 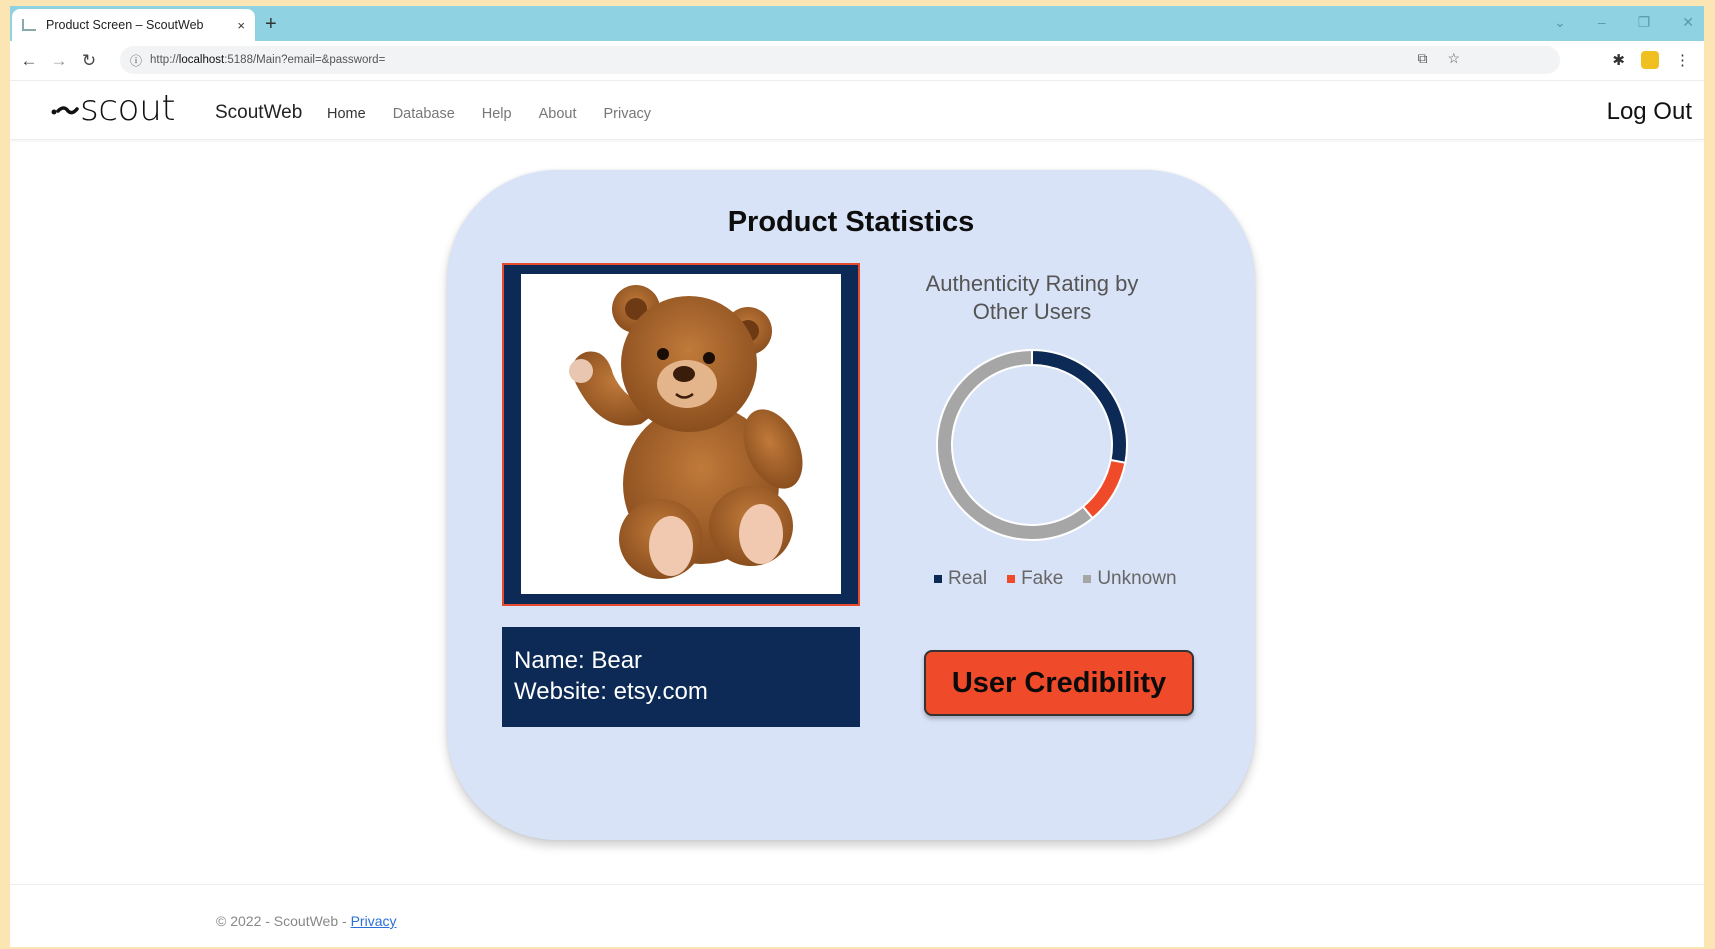 I want to click on tab-close-icon: ×, so click(x=241, y=25).